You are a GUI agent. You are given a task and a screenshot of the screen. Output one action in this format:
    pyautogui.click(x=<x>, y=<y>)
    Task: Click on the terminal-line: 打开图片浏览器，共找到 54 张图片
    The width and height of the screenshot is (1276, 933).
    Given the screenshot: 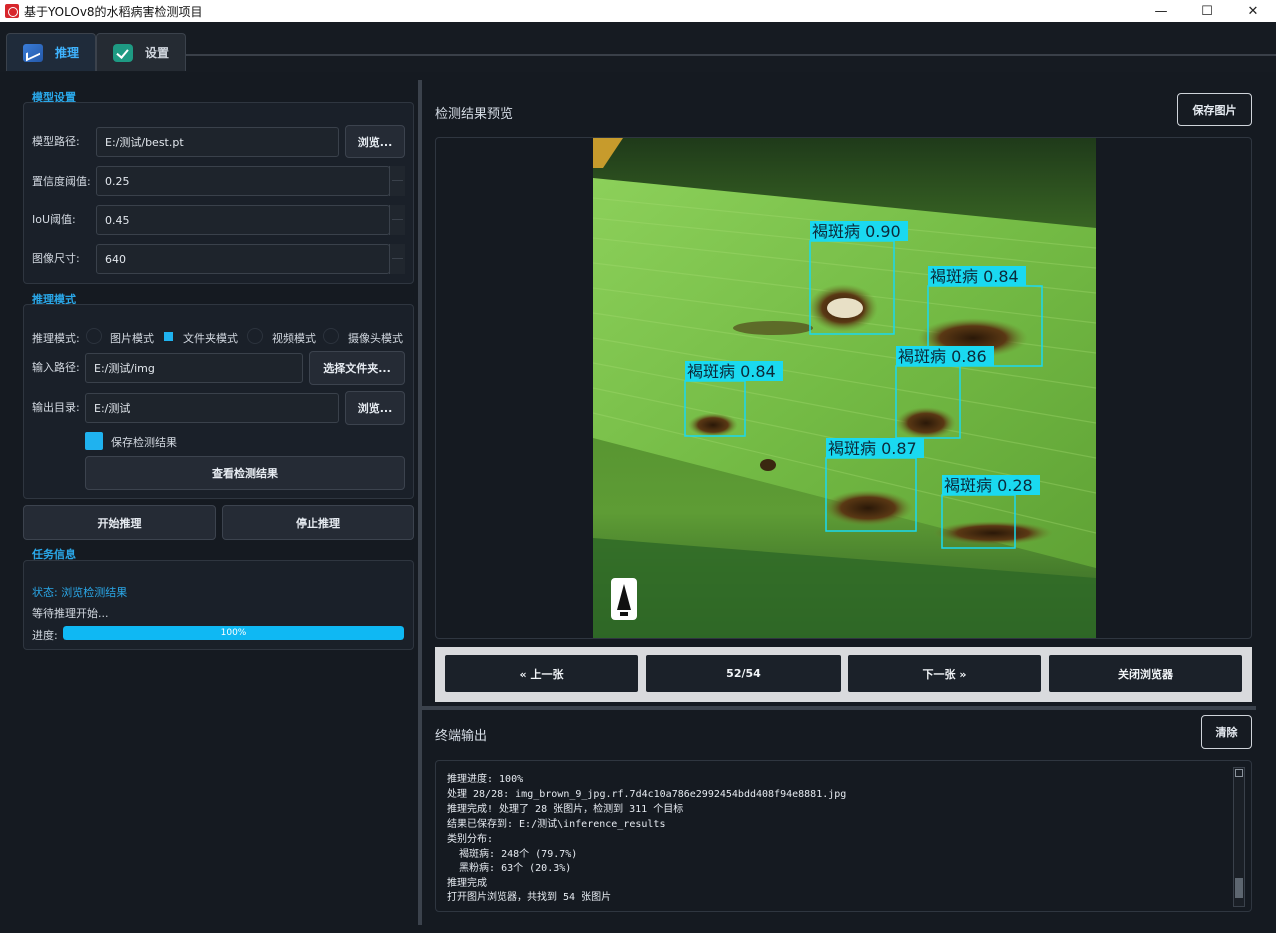 What is the action you would take?
    pyautogui.click(x=529, y=897)
    